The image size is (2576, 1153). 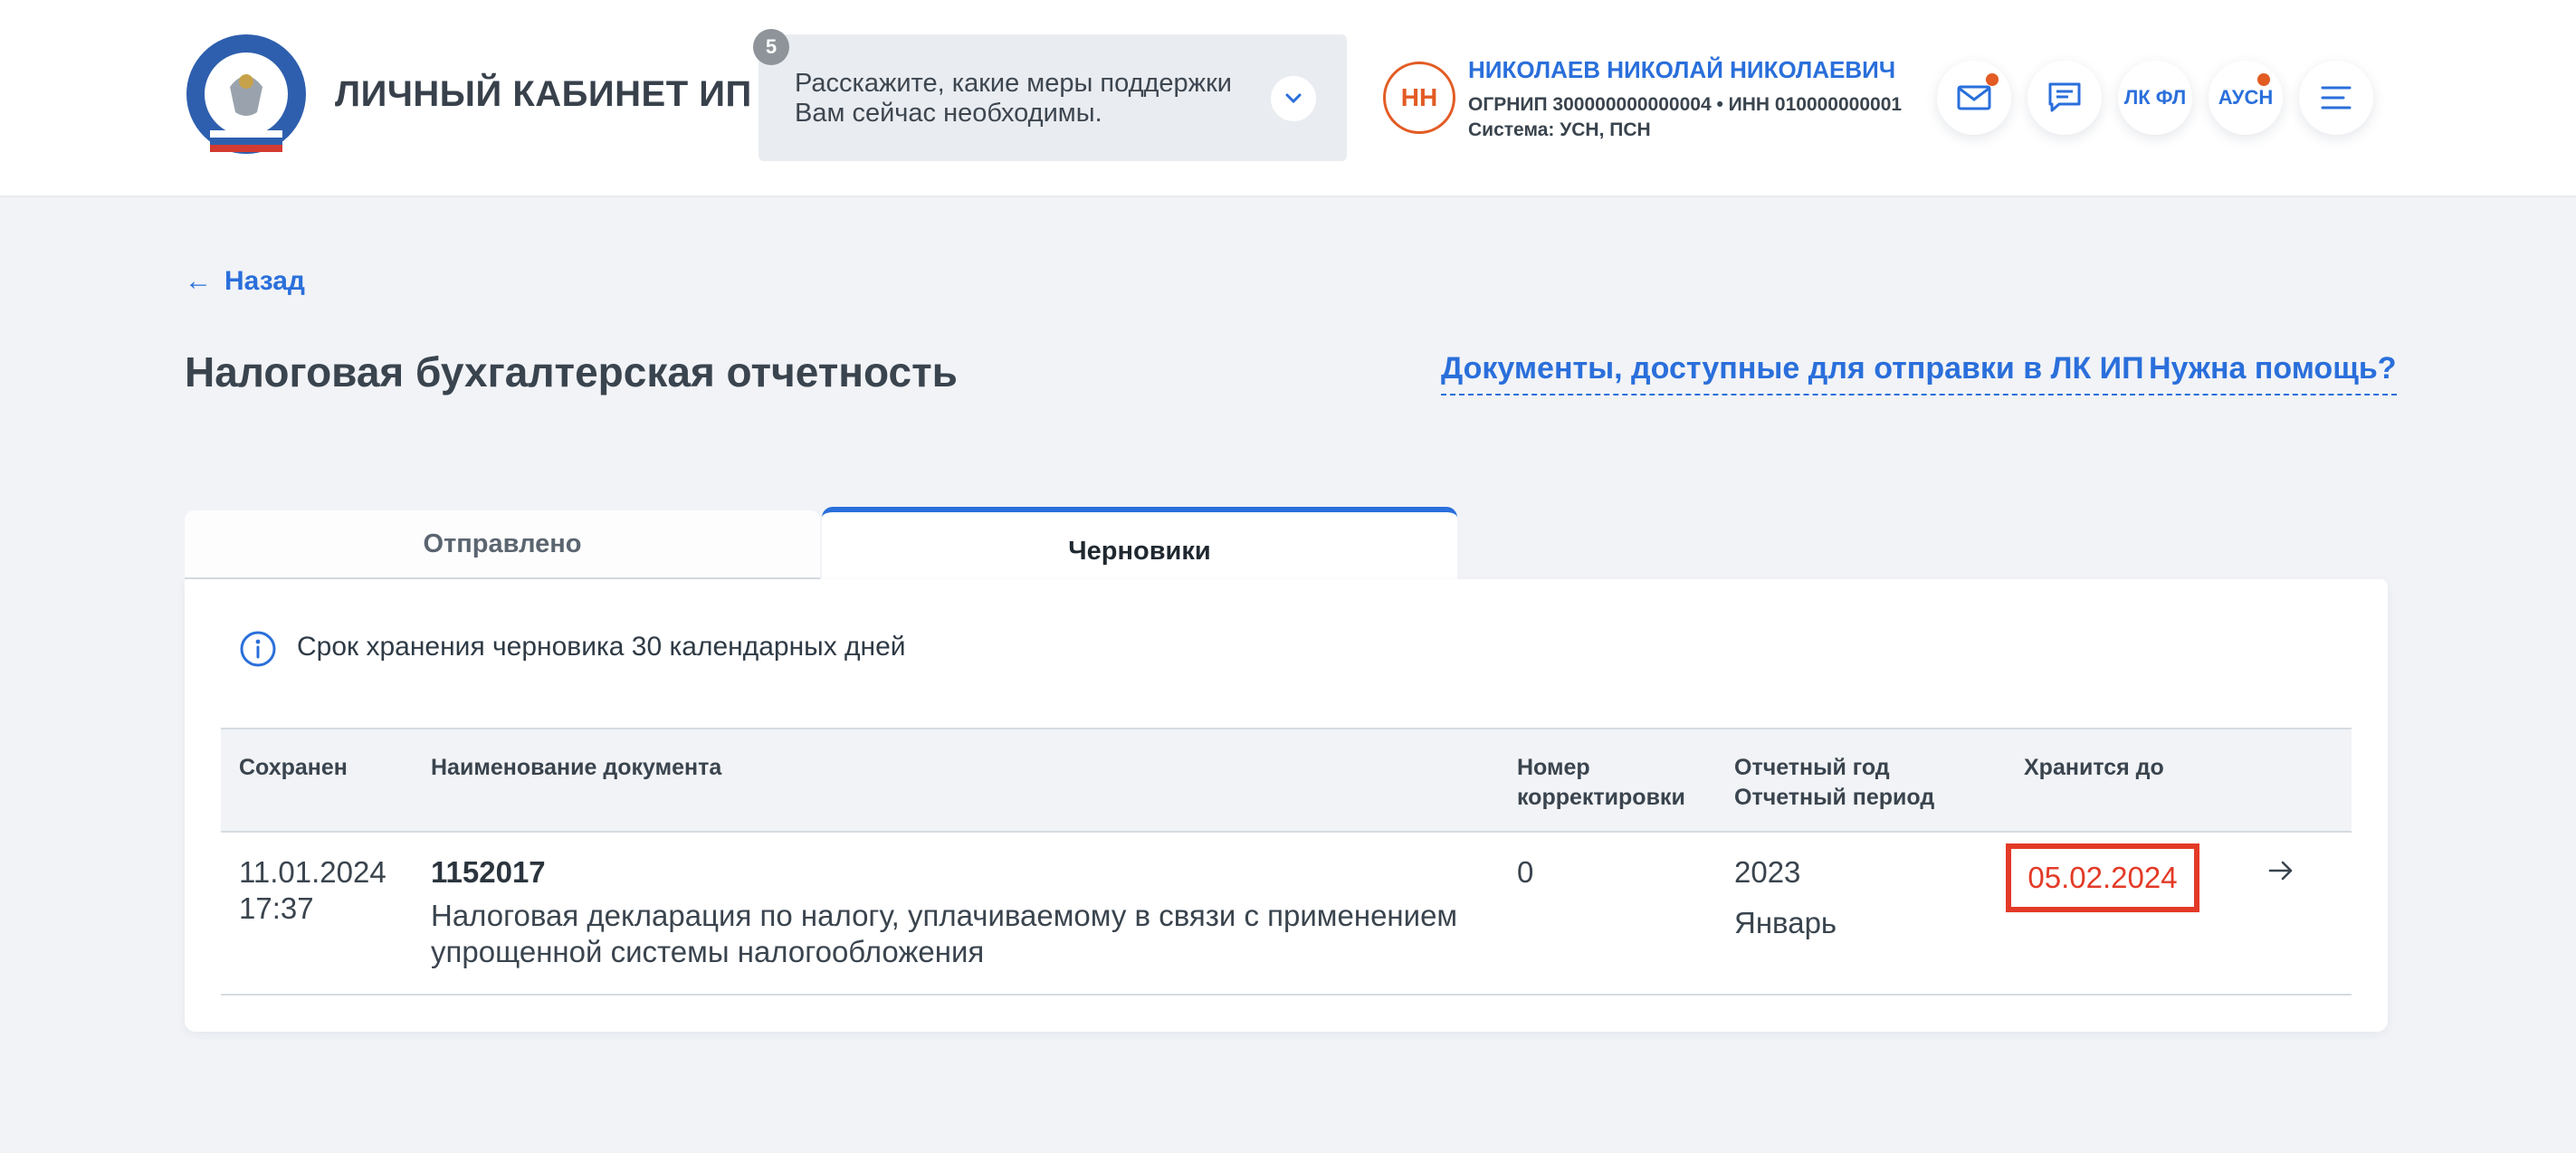 I want to click on back-link: ← Назад, so click(x=245, y=281).